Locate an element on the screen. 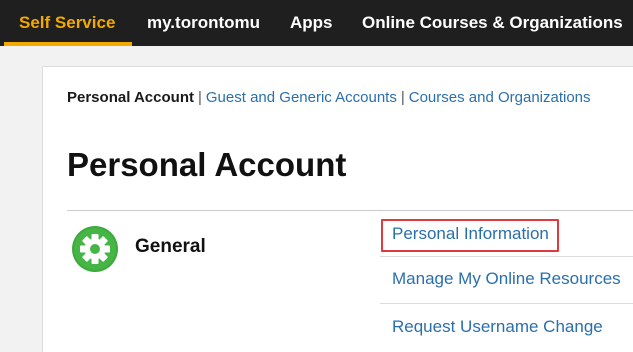  gear-icon is located at coordinates (95, 249).